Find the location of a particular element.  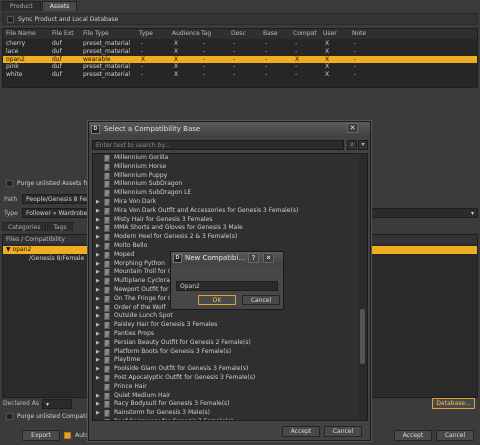

search-options-icon: ▾ is located at coordinates (363, 145).